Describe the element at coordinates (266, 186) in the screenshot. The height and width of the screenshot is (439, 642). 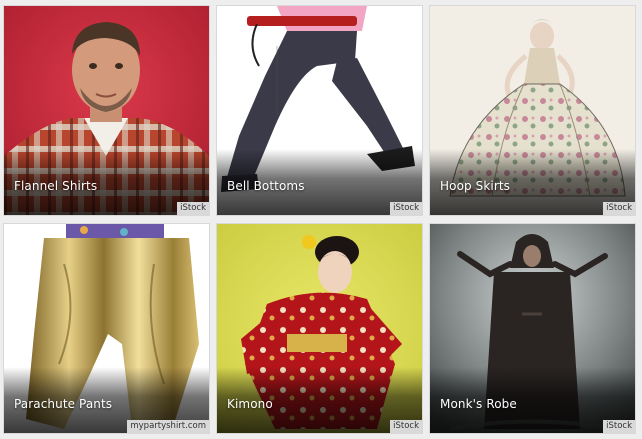
I see `tile-label: Bell Bottoms` at that location.